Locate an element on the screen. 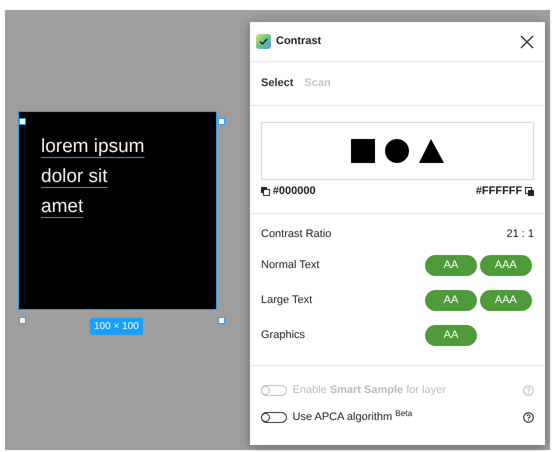 This screenshot has width=552, height=452. close-button is located at coordinates (527, 41).